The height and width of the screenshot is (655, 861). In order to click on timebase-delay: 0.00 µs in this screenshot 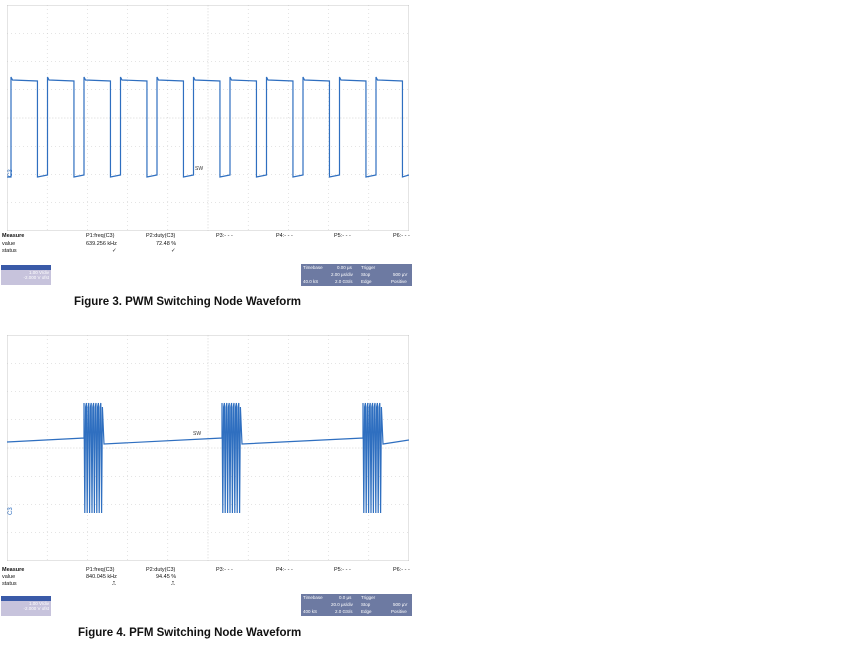, I will do `click(344, 267)`.